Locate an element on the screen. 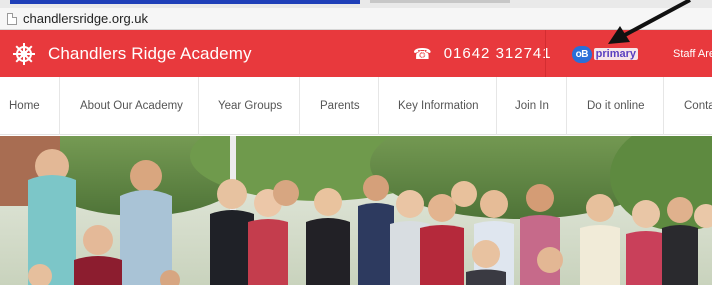 This screenshot has width=712, height=285. nav-item-about-our-academy: About Our Academy is located at coordinates (131, 106).